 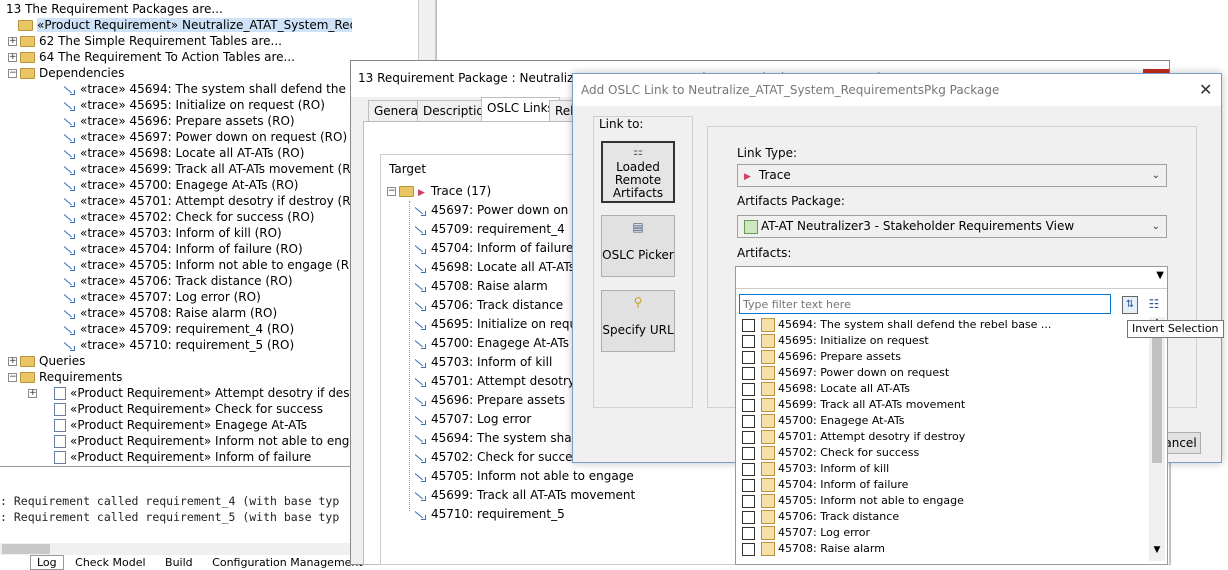 I want to click on trace-dependency-item: «trace» 45710: requirement_5 (RO), so click(x=178, y=345).